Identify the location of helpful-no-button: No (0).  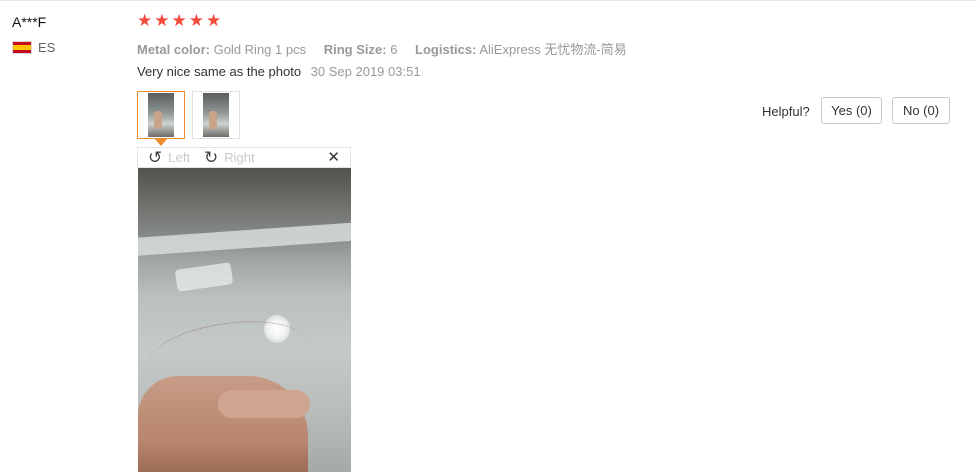
(921, 110).